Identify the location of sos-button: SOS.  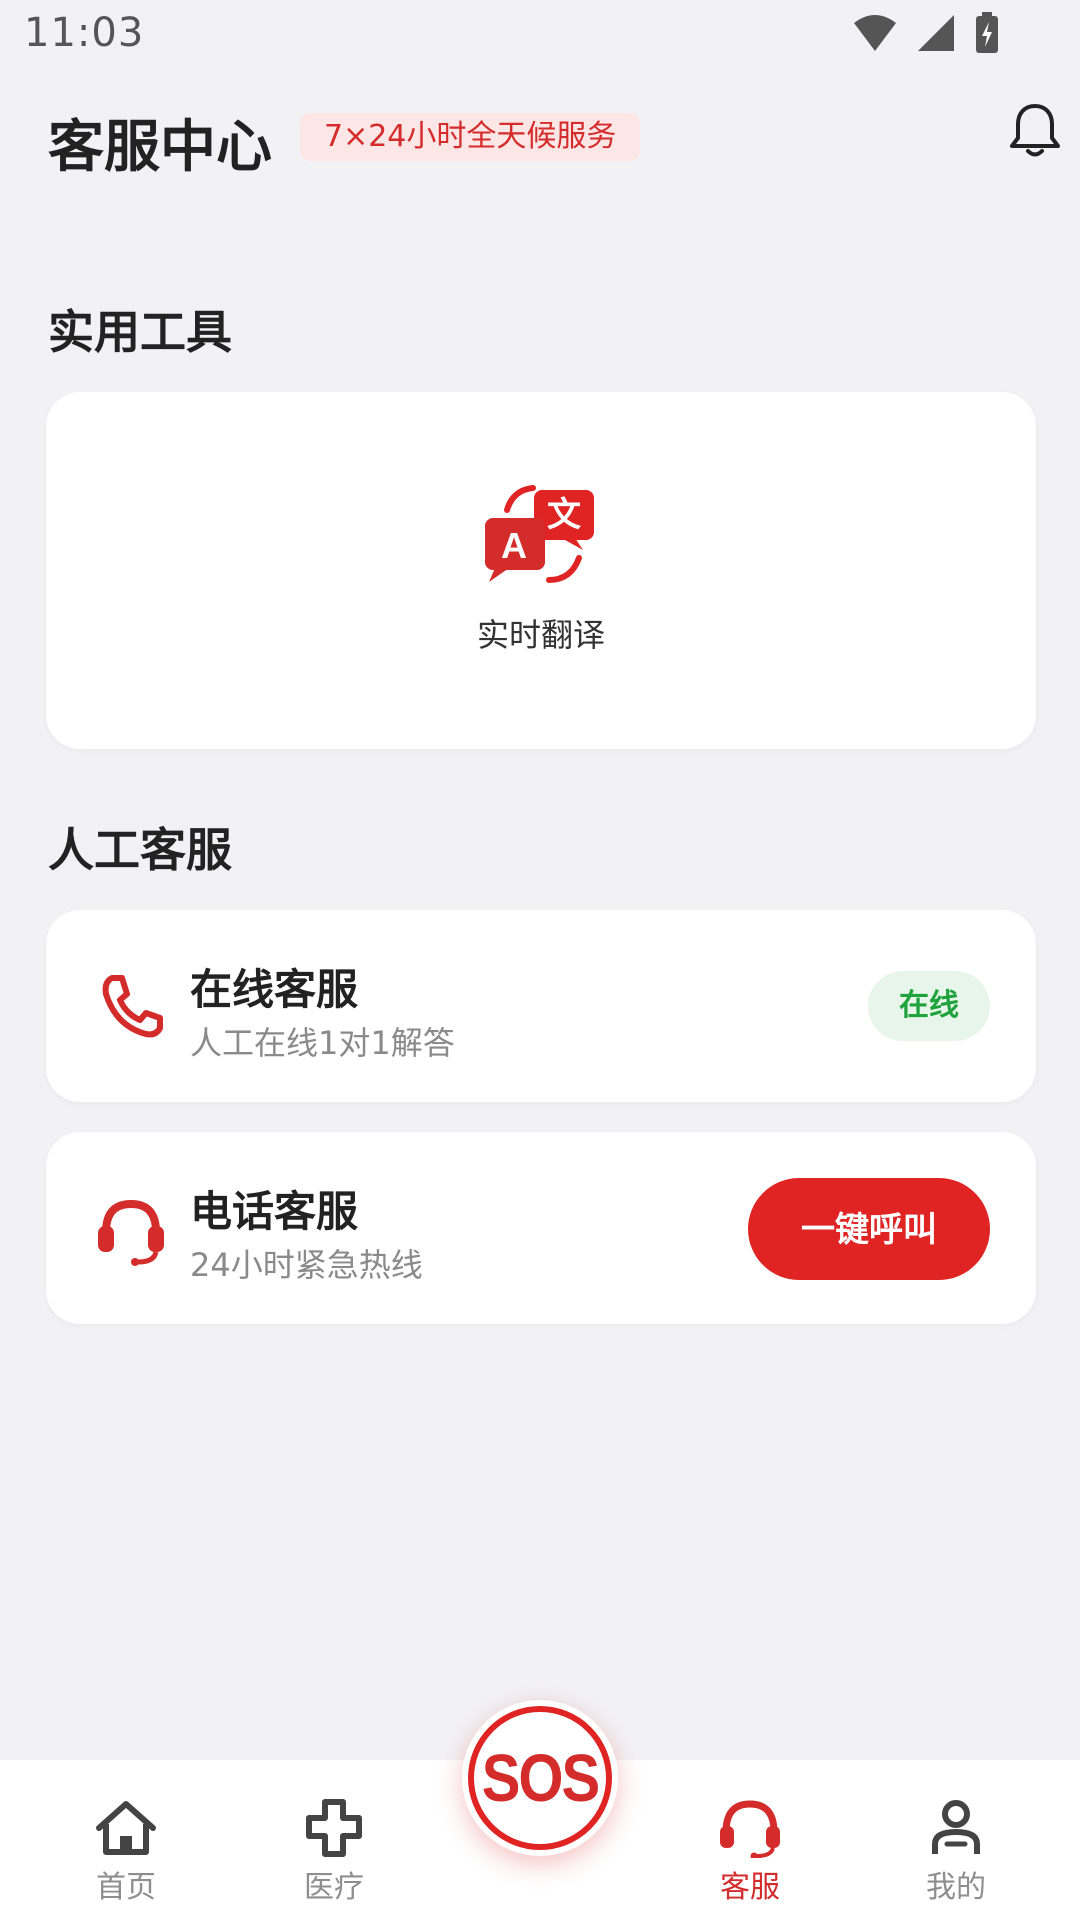
(540, 1778).